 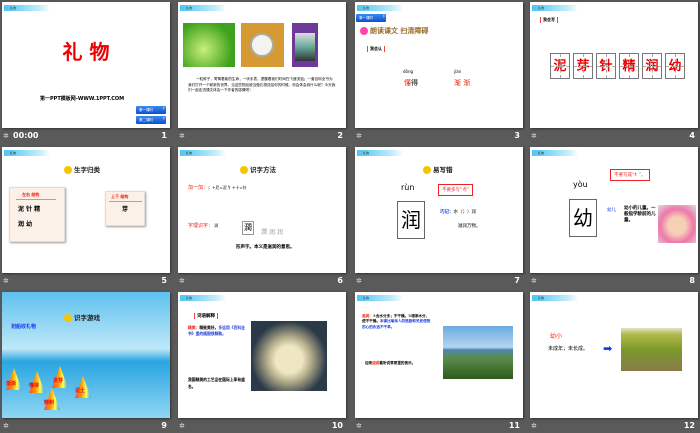 I want to click on section-heading: 生字归类, so click(x=82, y=169).